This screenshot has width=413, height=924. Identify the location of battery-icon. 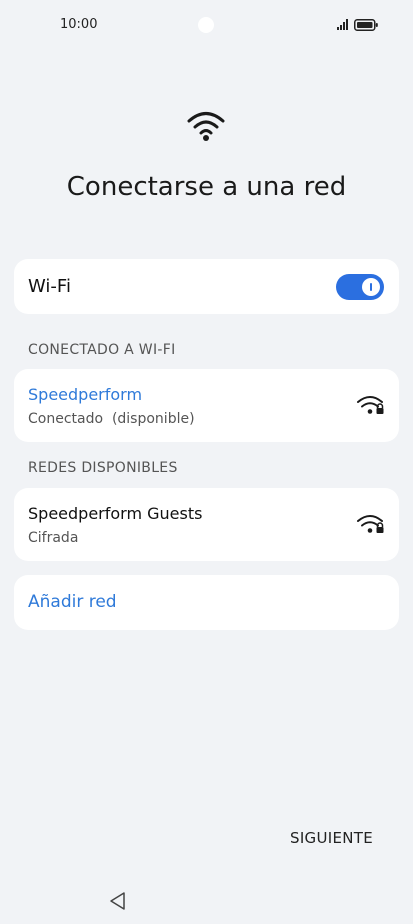
(366, 25).